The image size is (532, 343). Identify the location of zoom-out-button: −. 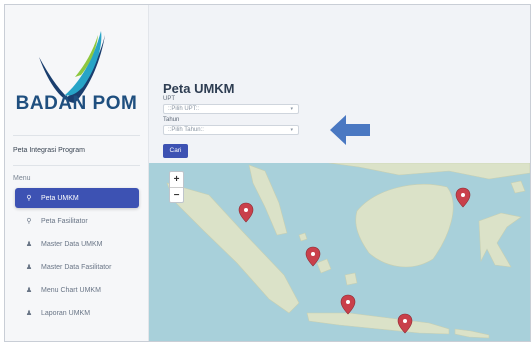
(176, 195).